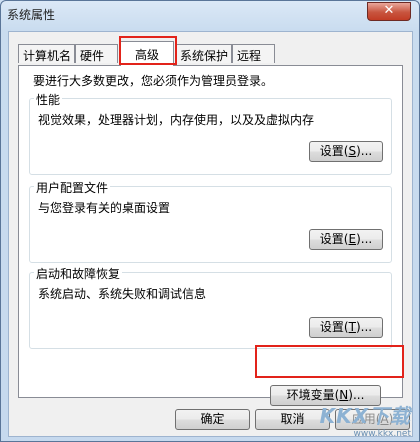 The width and height of the screenshot is (420, 442). I want to click on environment-variables-highlight, so click(329, 361).